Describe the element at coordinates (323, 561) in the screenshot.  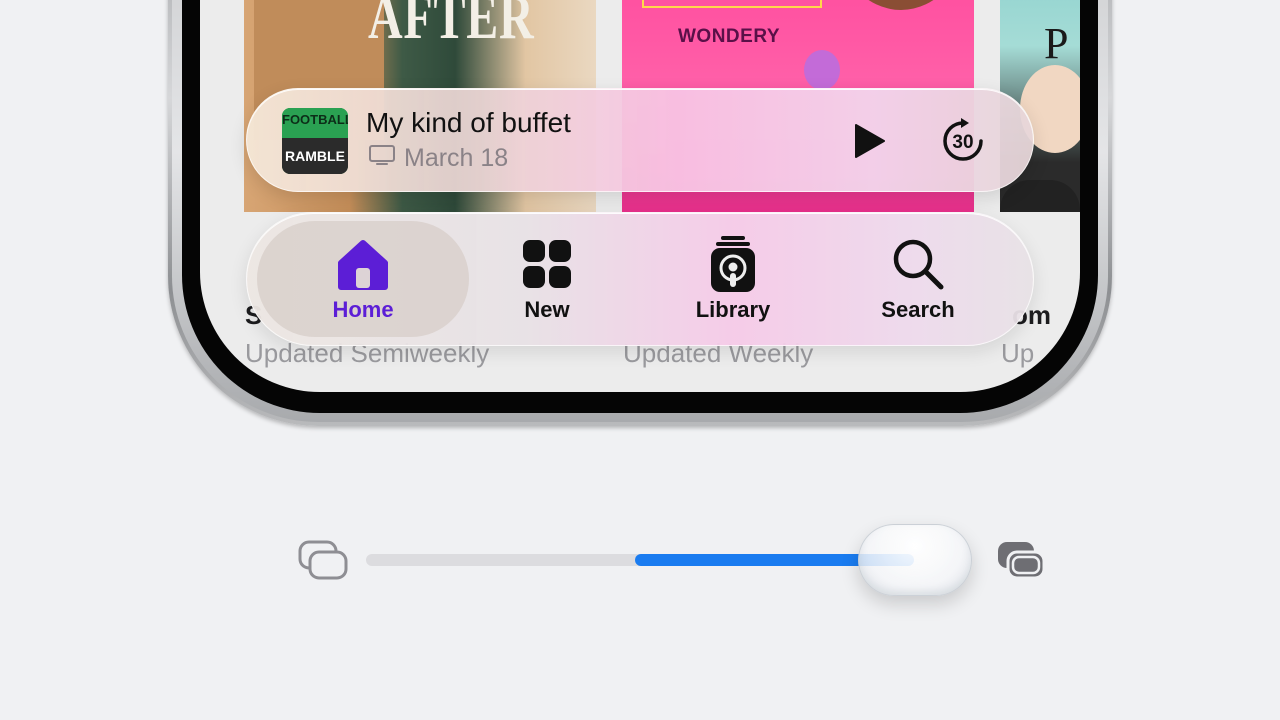
I see `transparency-low-icon` at that location.